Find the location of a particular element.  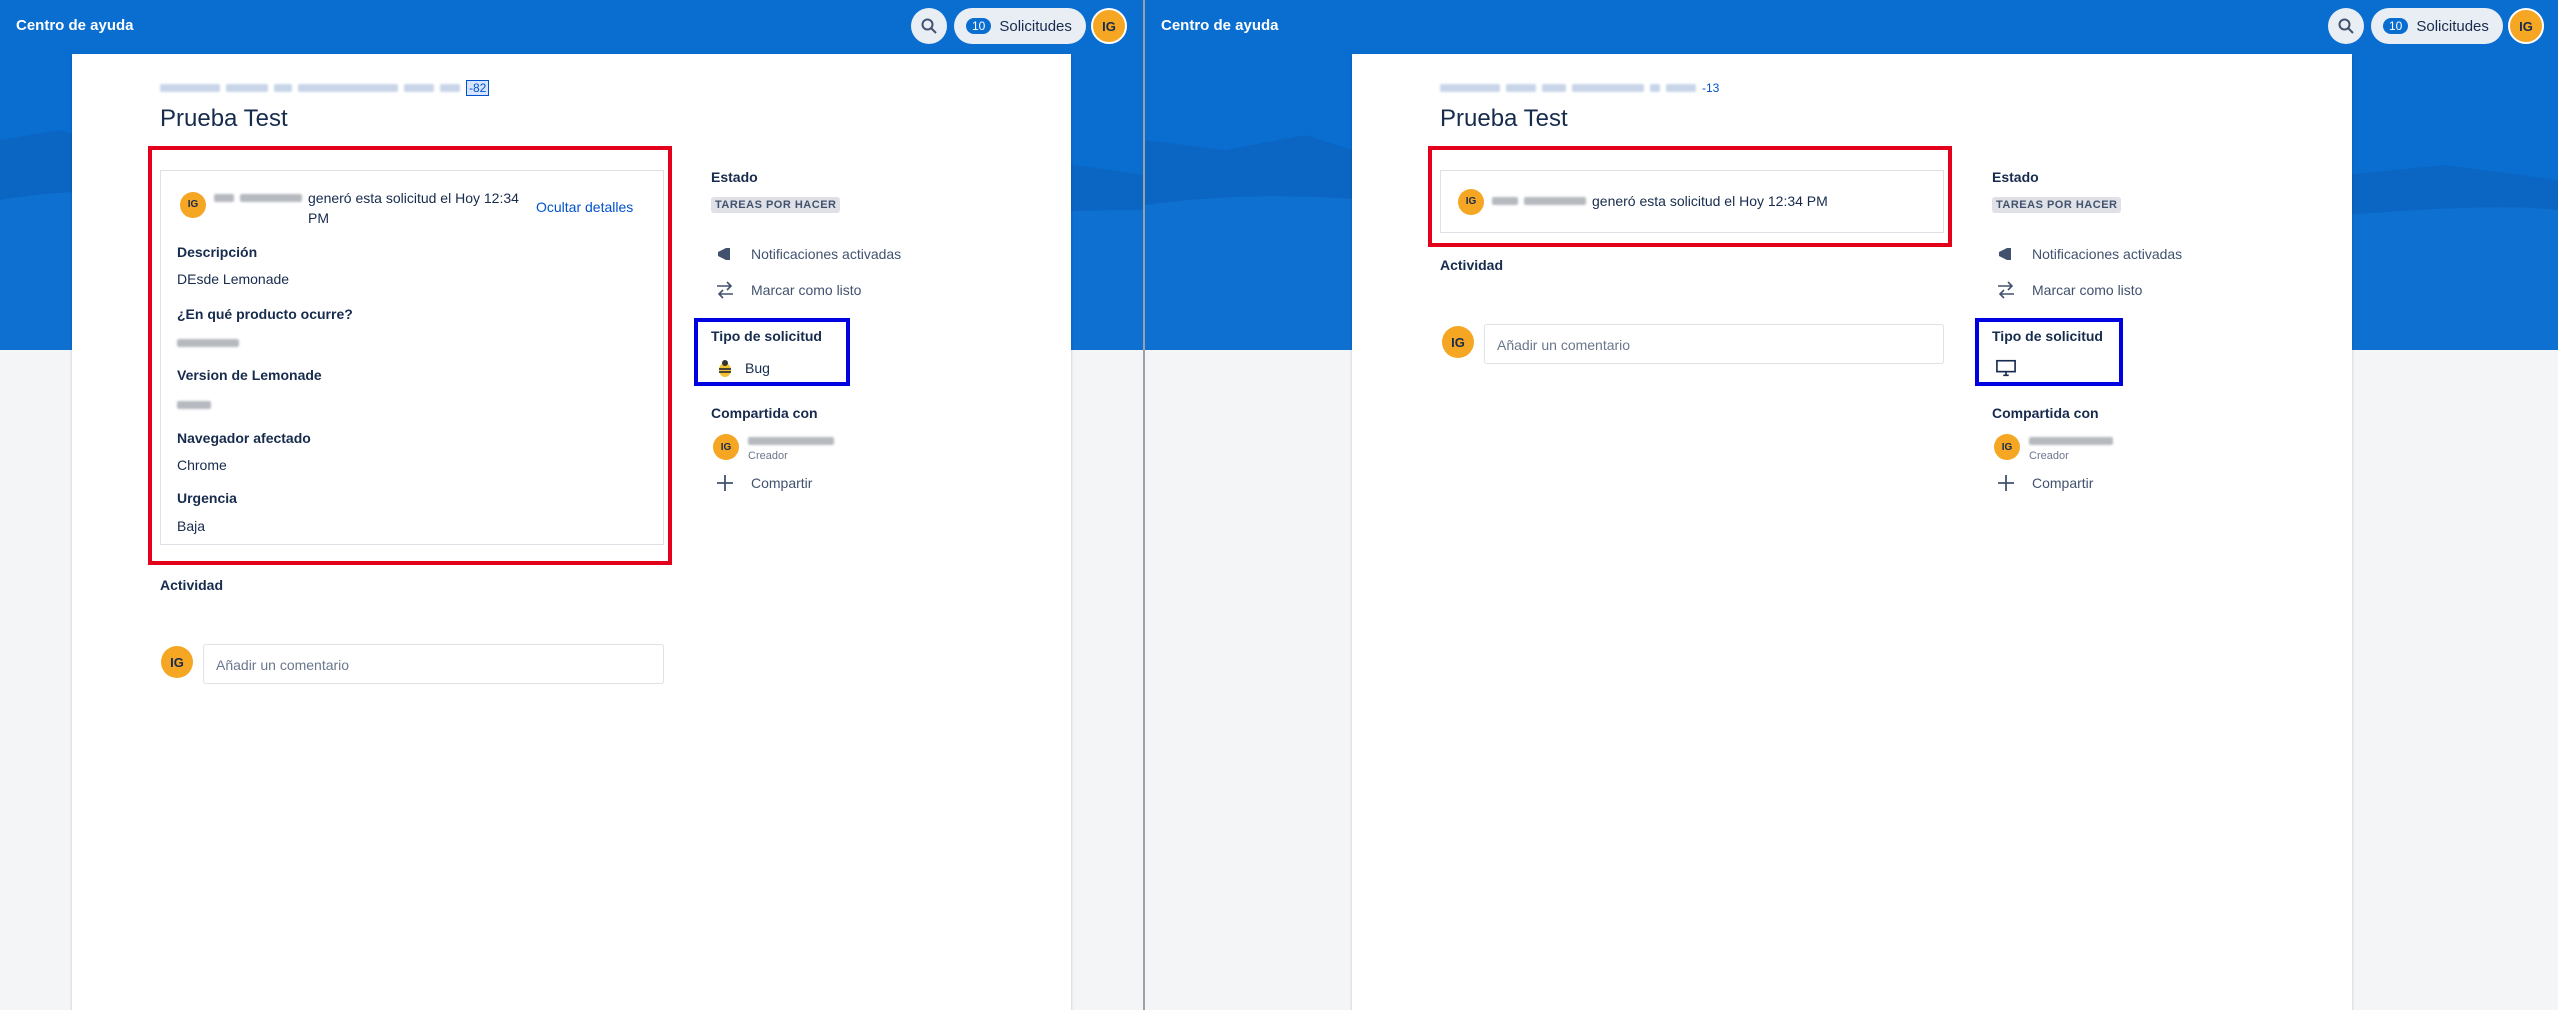

issue-key: -13 is located at coordinates (1710, 88).